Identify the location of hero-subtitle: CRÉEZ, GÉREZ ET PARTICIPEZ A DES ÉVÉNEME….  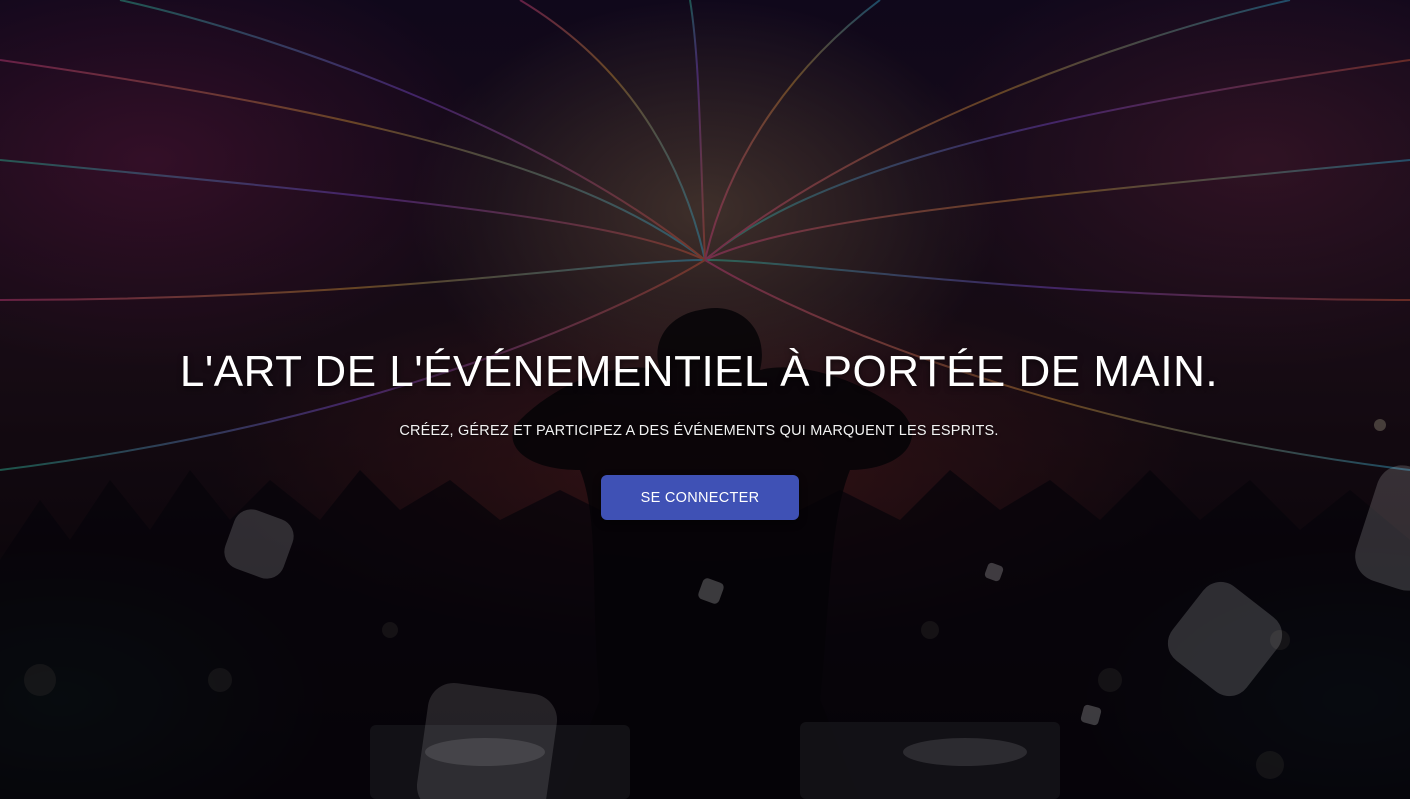
(699, 431).